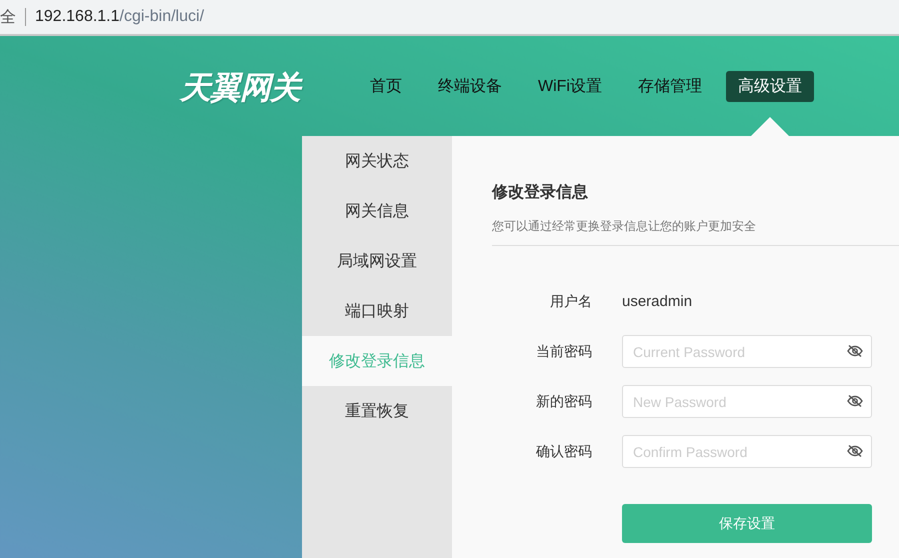 This screenshot has width=899, height=558. I want to click on section-title: 修改登录信息, so click(540, 192).